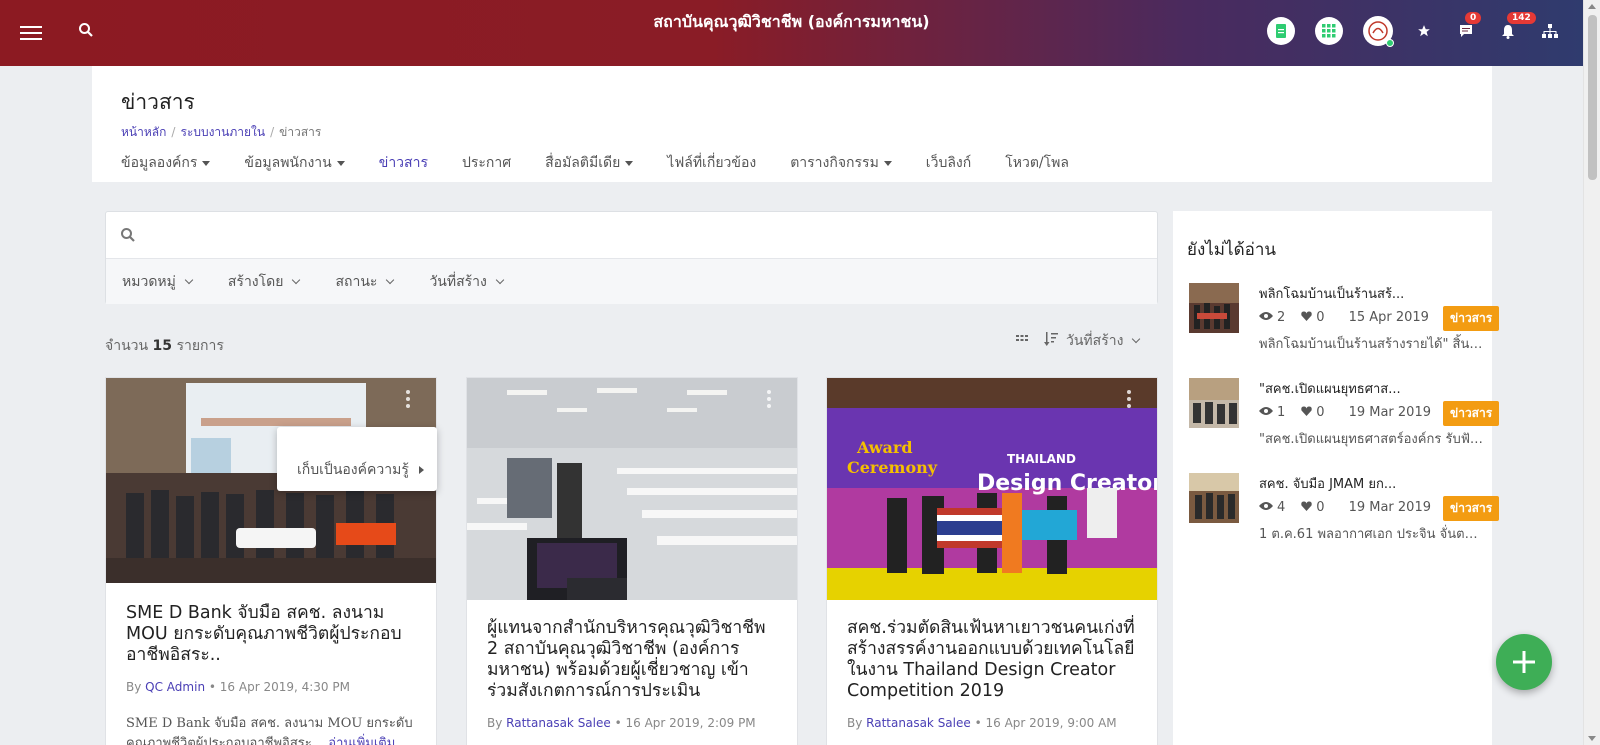  Describe the element at coordinates (711, 163) in the screenshot. I see `tab-related-files: ไฟล์ที่เกี่ยวข้อง` at that location.